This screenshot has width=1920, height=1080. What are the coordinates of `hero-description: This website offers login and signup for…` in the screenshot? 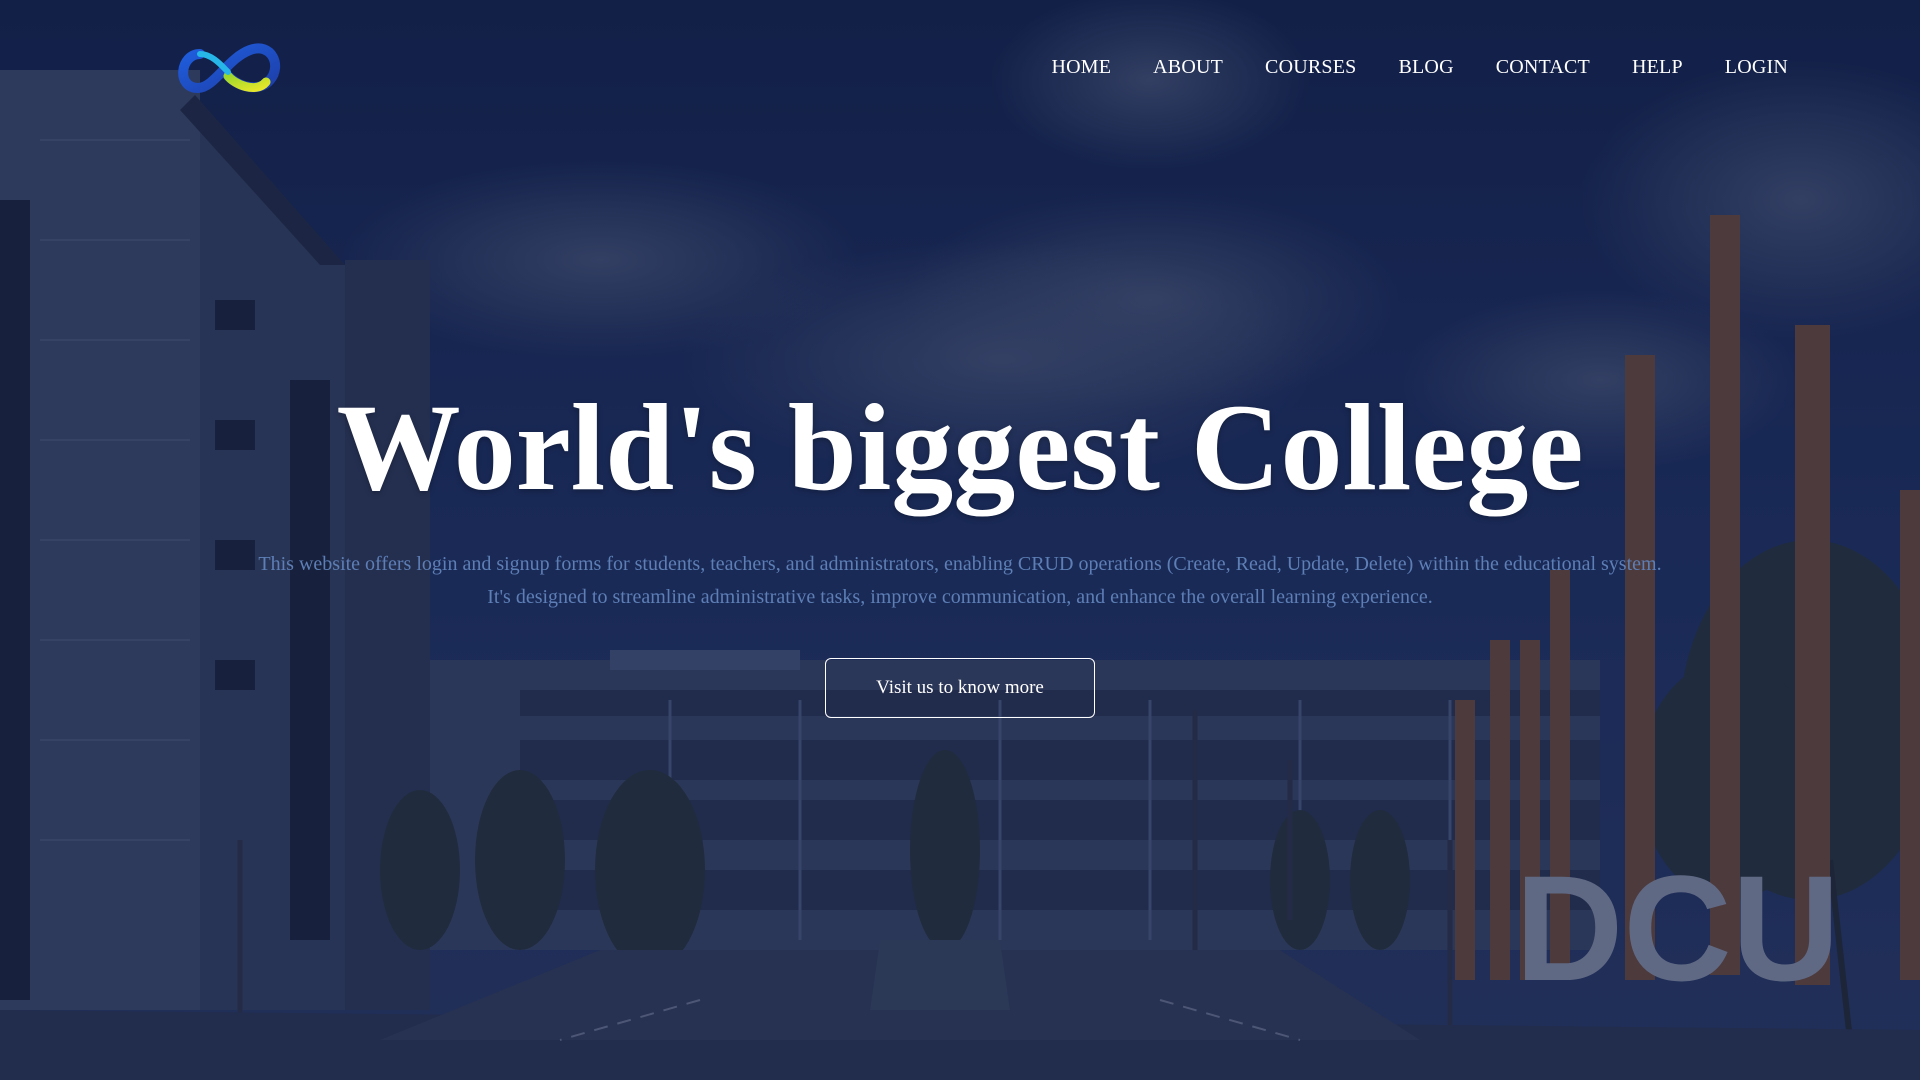 It's located at (960, 581).